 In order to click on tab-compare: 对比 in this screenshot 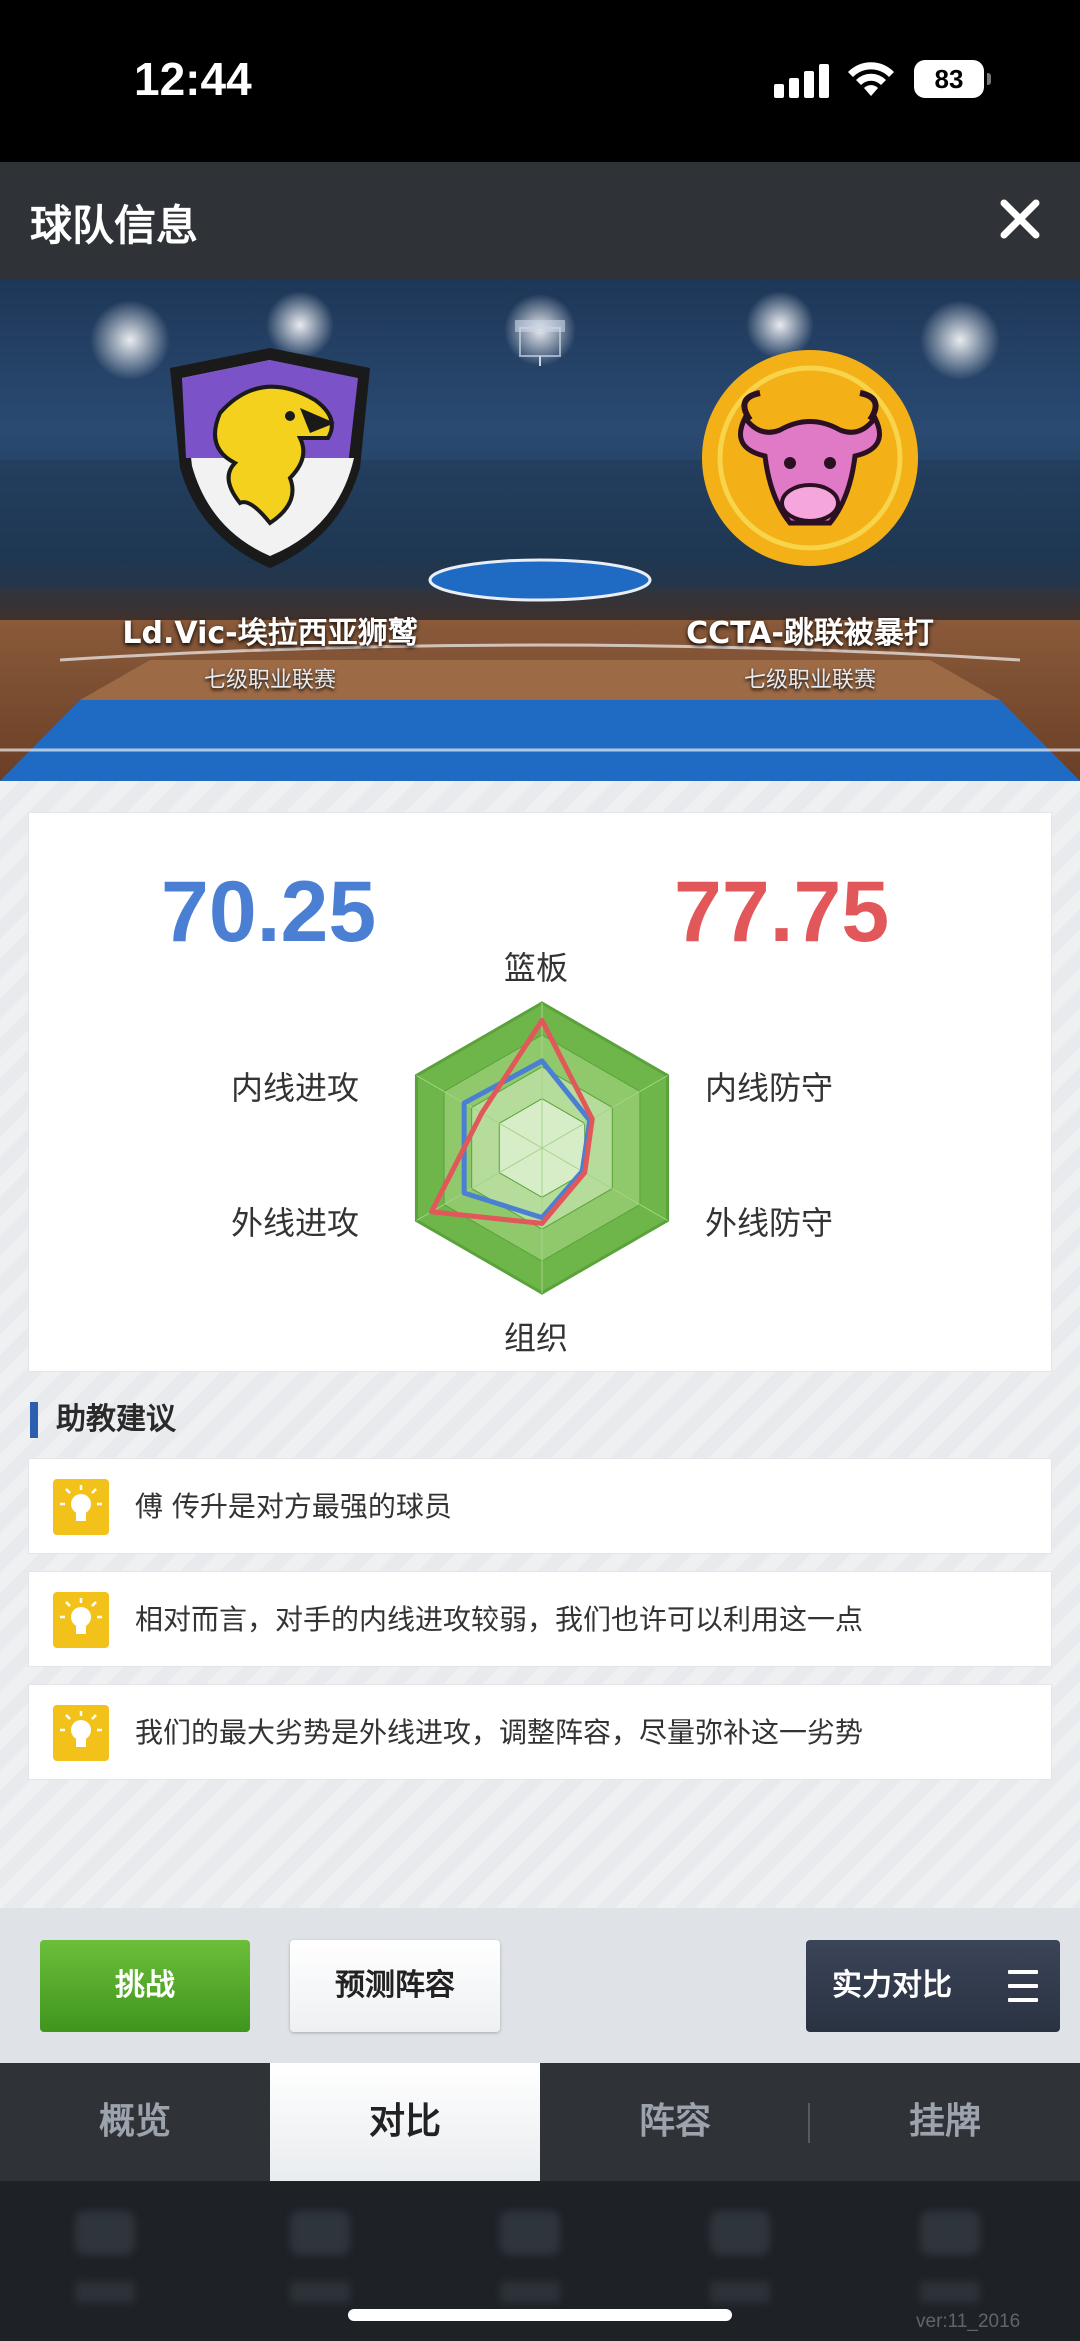, I will do `click(405, 2122)`.